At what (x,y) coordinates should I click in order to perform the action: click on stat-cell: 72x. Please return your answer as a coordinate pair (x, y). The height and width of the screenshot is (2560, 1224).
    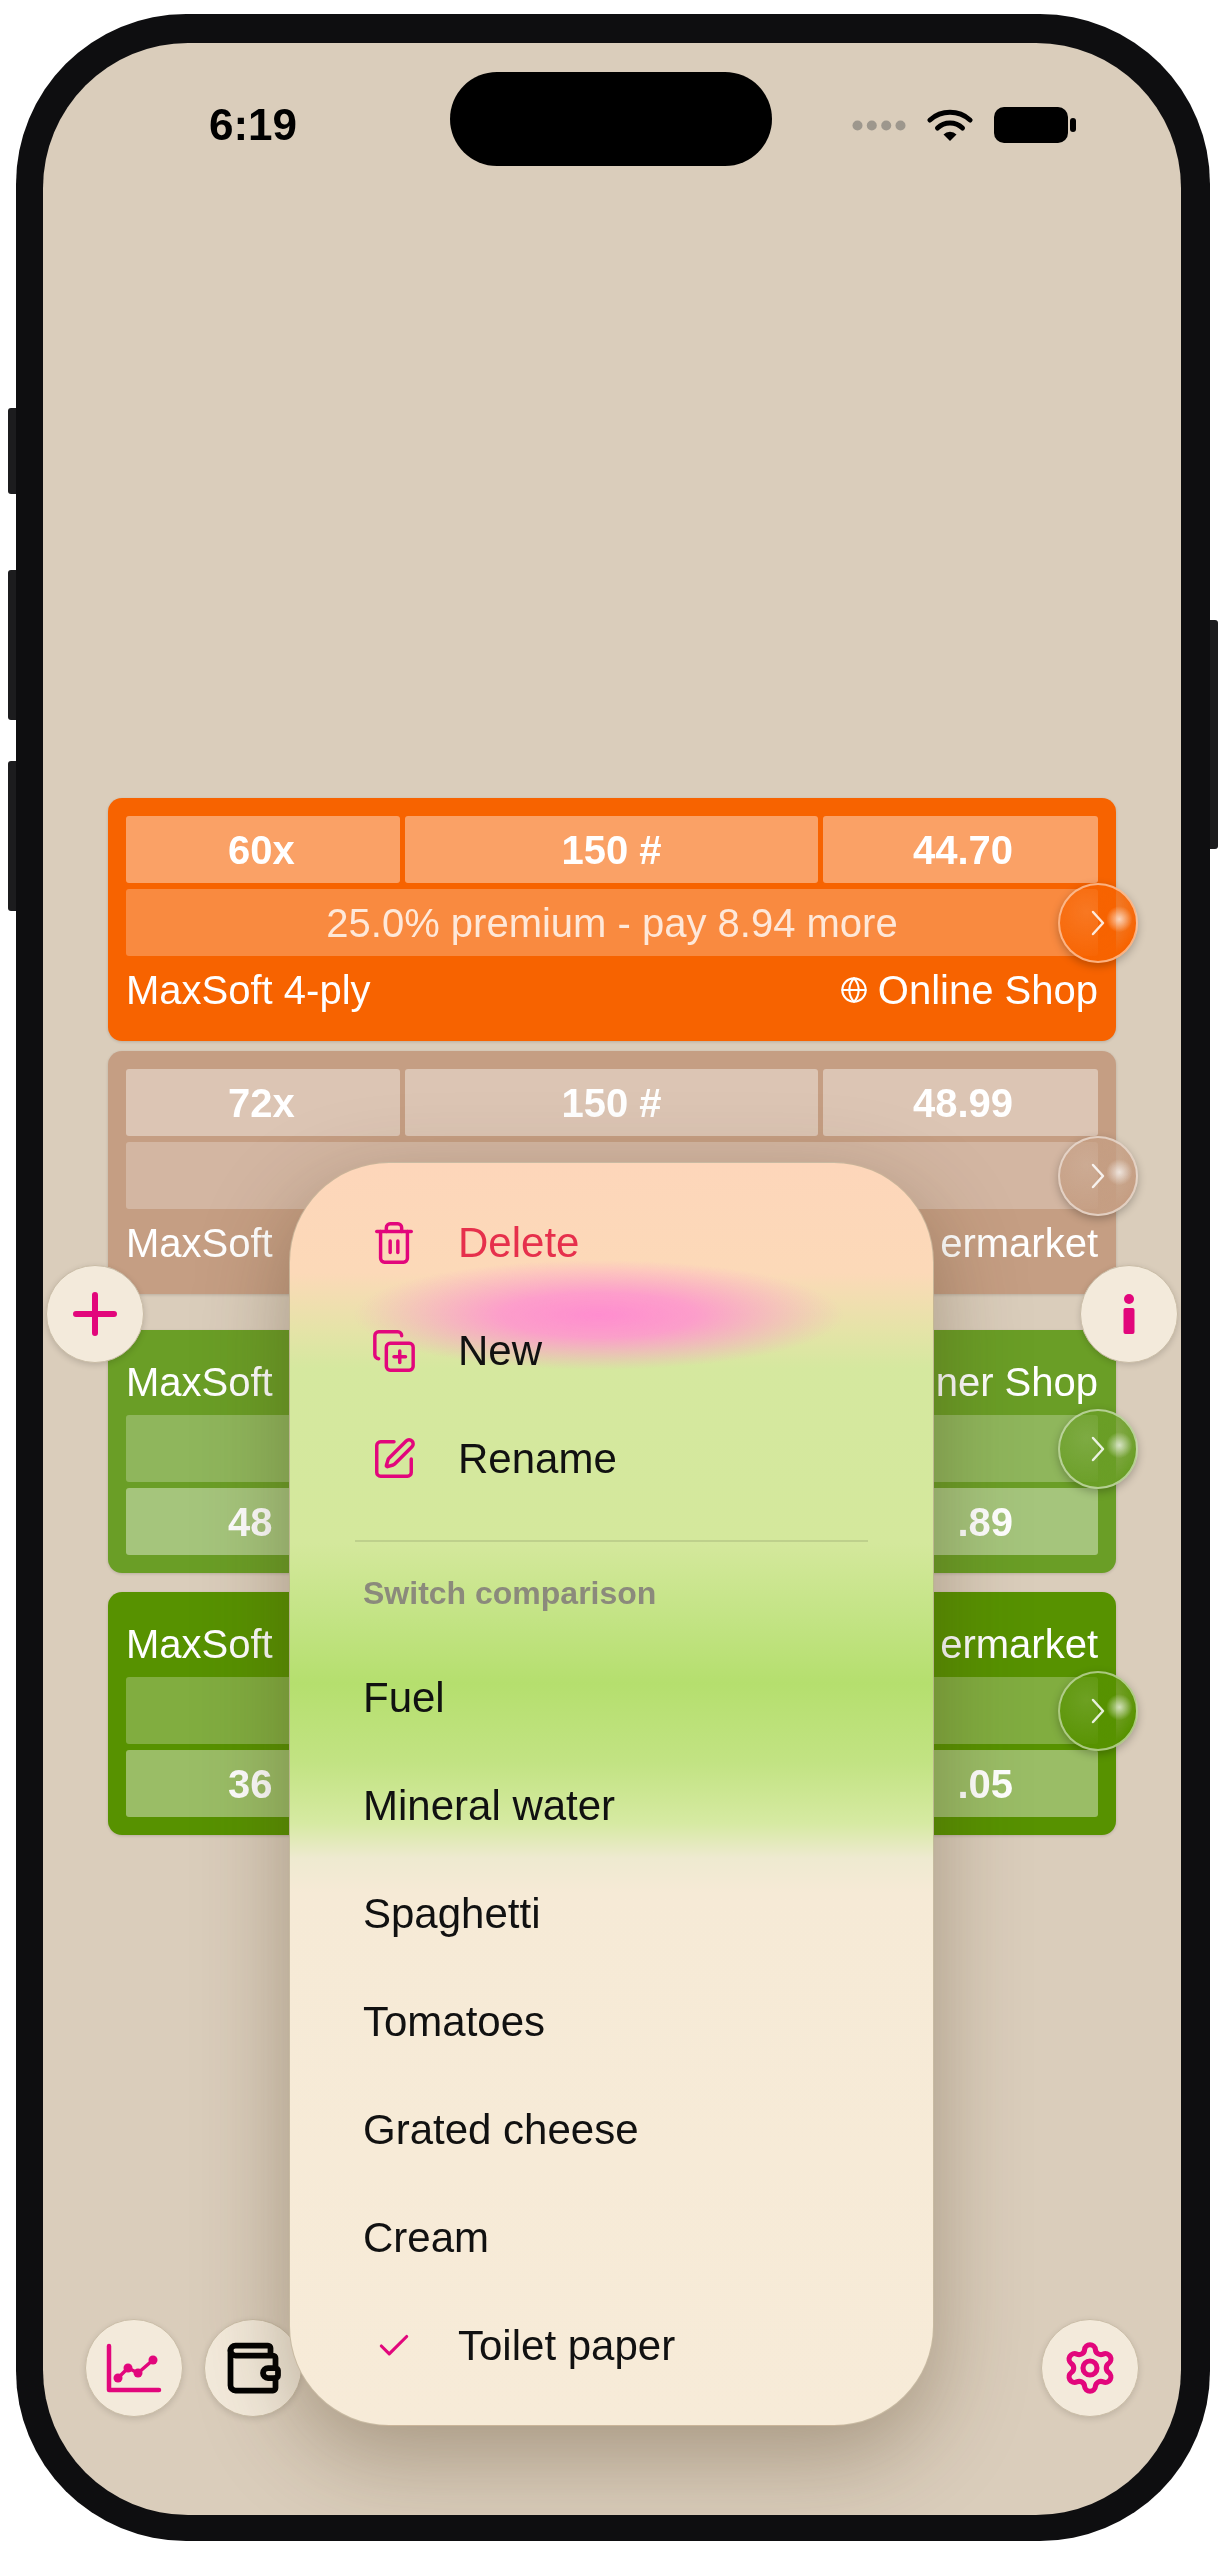
    Looking at the image, I should click on (263, 1102).